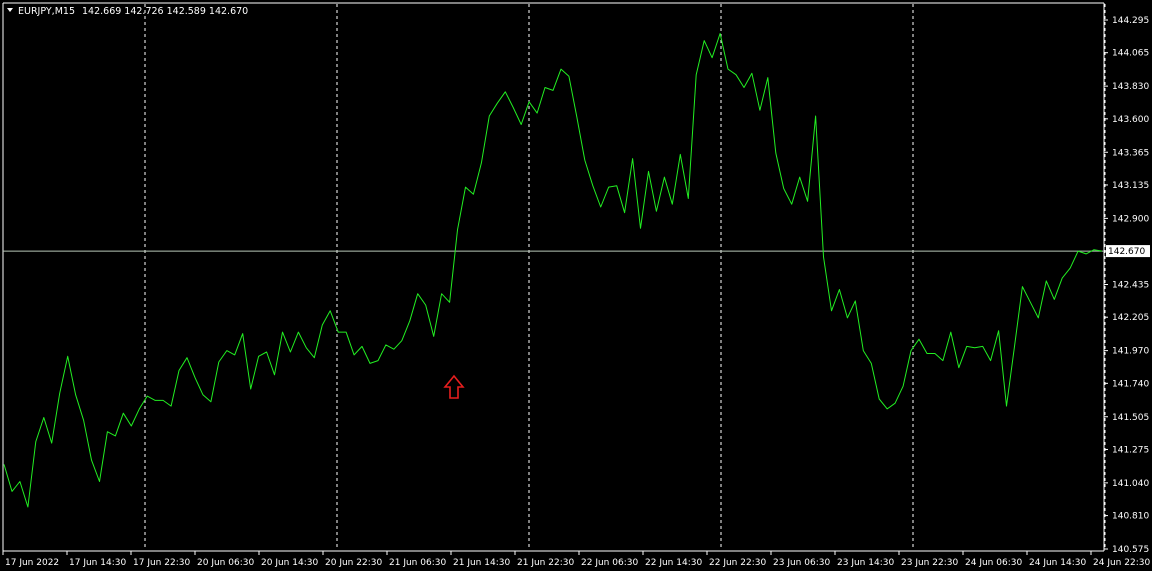 This screenshot has width=1152, height=571. What do you see at coordinates (1130, 186) in the screenshot?
I see `price-tick-label: 143.135` at bounding box center [1130, 186].